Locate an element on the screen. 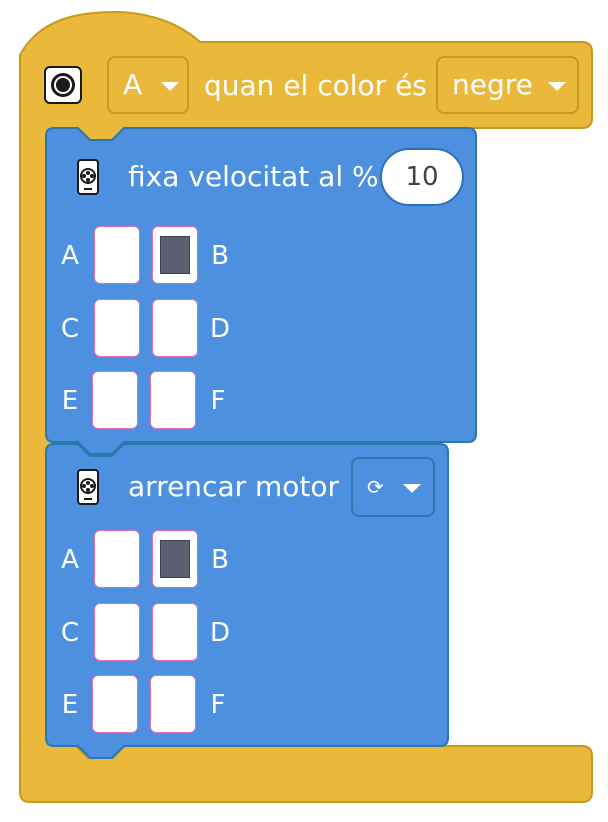 This screenshot has width=608, height=822. port-dropdown: A is located at coordinates (148, 85).